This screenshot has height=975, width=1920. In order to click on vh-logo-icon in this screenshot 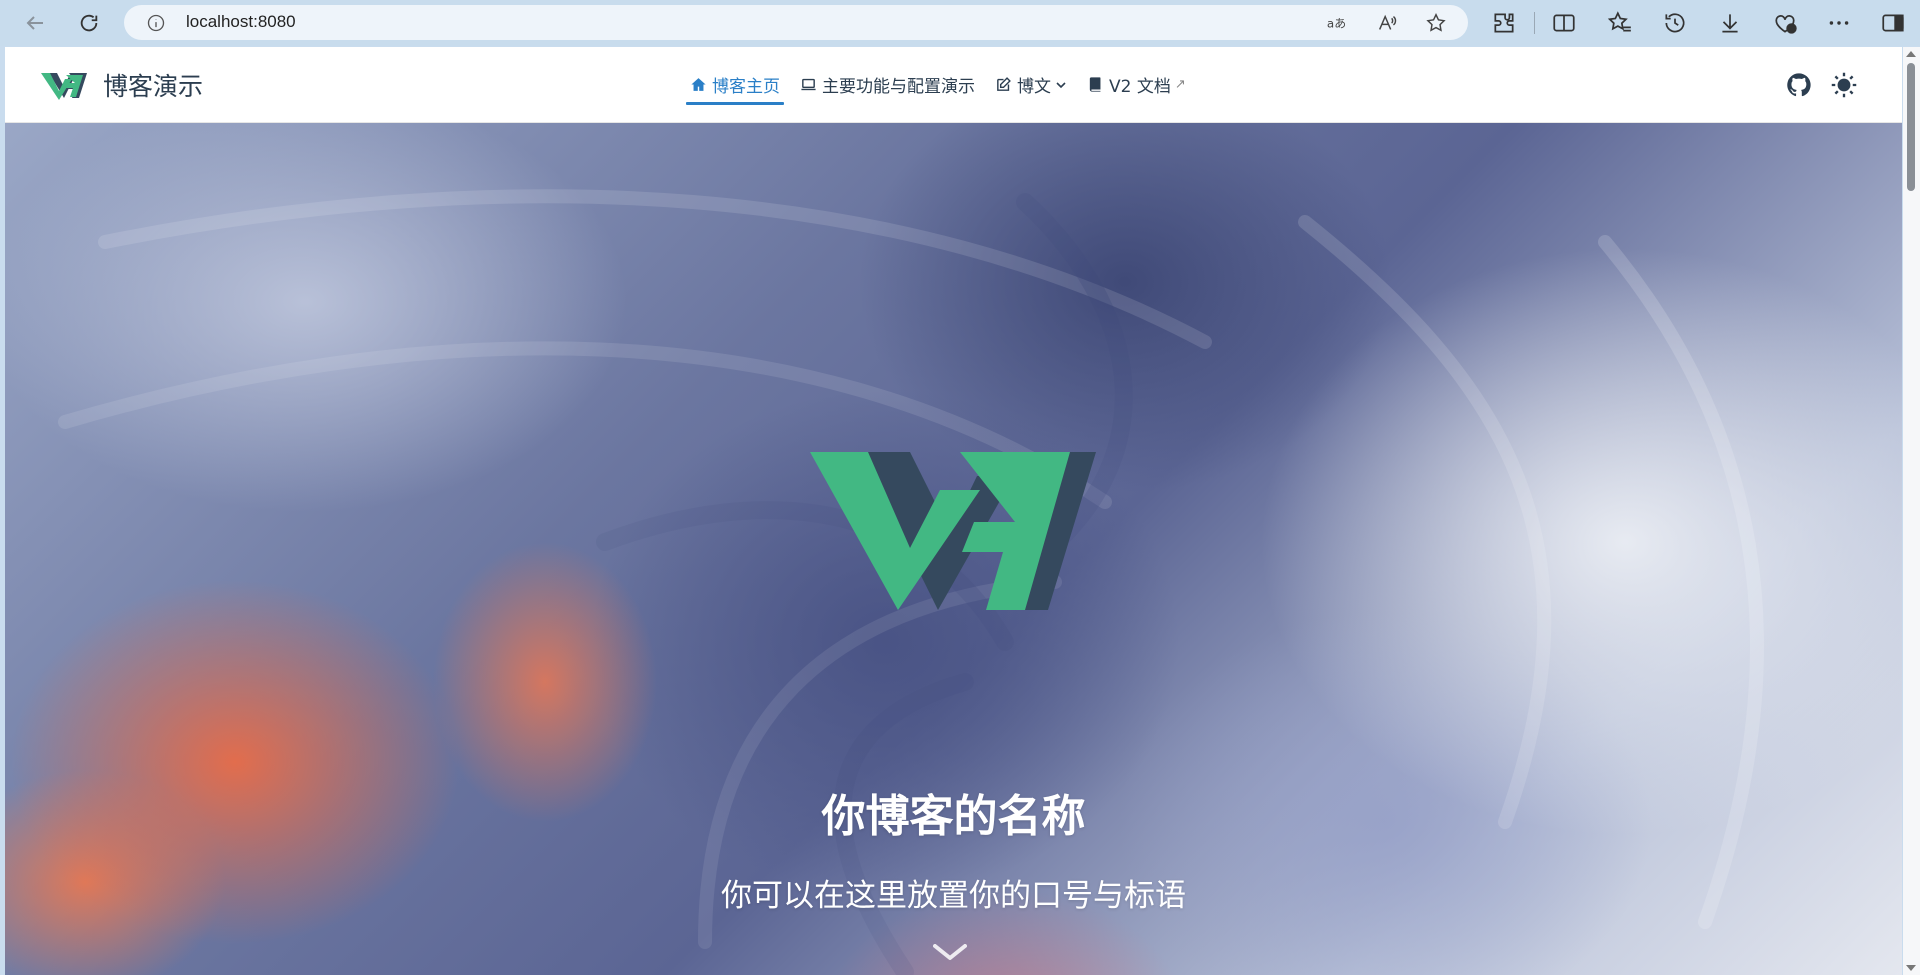, I will do `click(64, 86)`.